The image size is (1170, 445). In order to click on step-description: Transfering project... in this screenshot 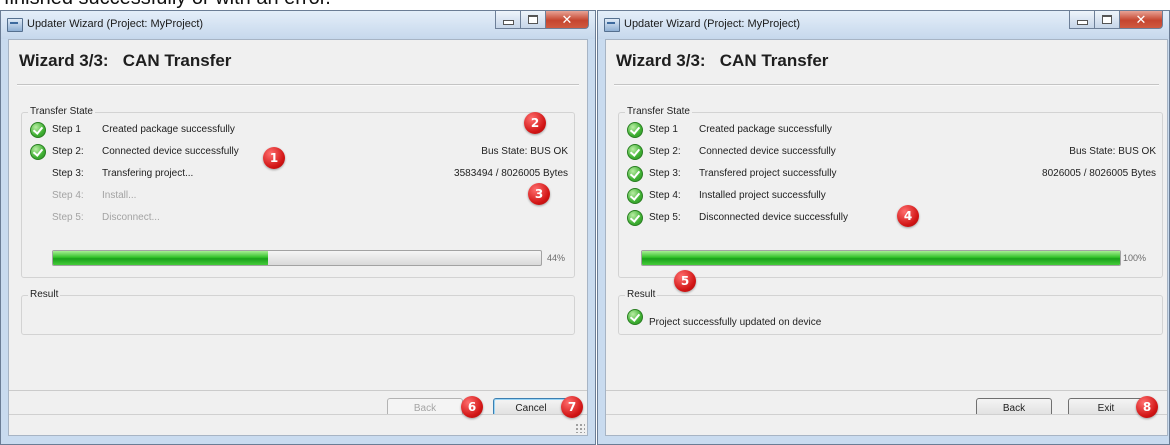, I will do `click(148, 173)`.